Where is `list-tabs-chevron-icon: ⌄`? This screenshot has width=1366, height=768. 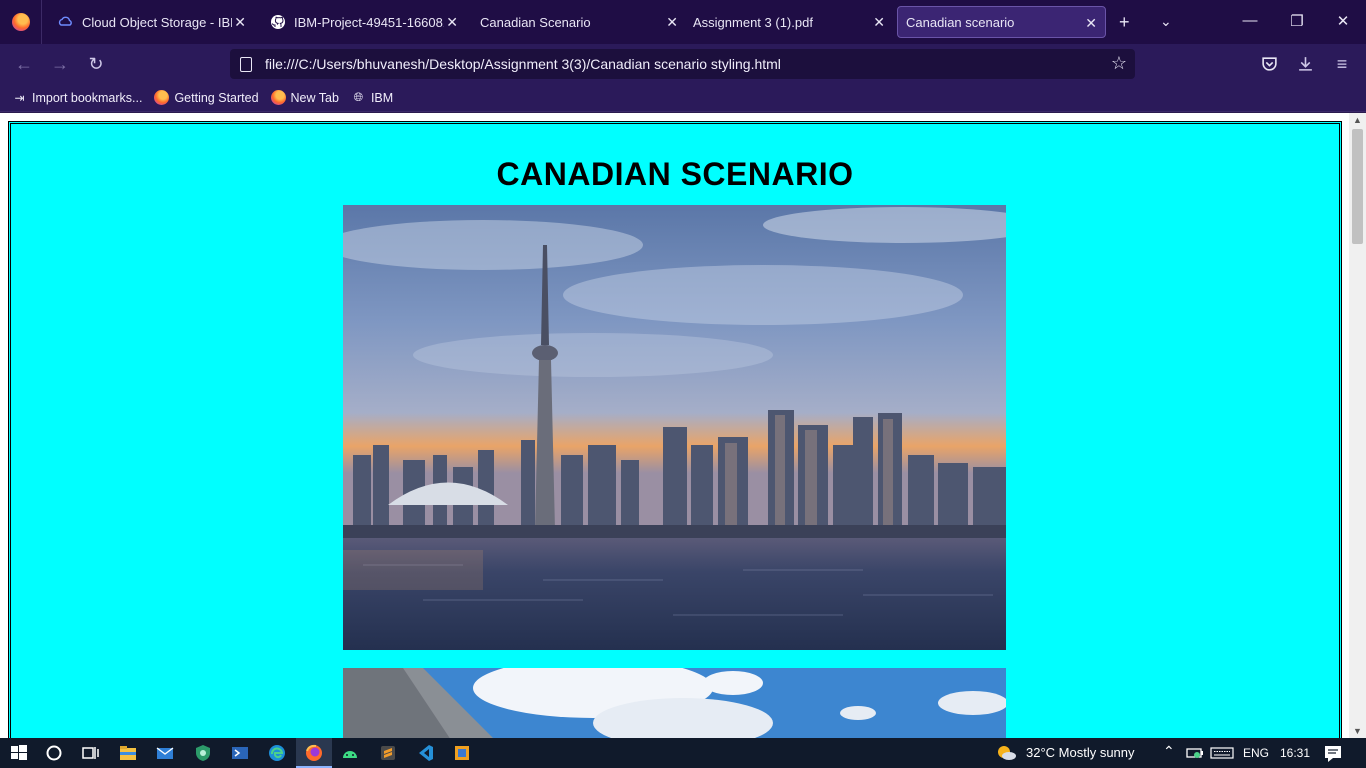 list-tabs-chevron-icon: ⌄ is located at coordinates (1166, 21).